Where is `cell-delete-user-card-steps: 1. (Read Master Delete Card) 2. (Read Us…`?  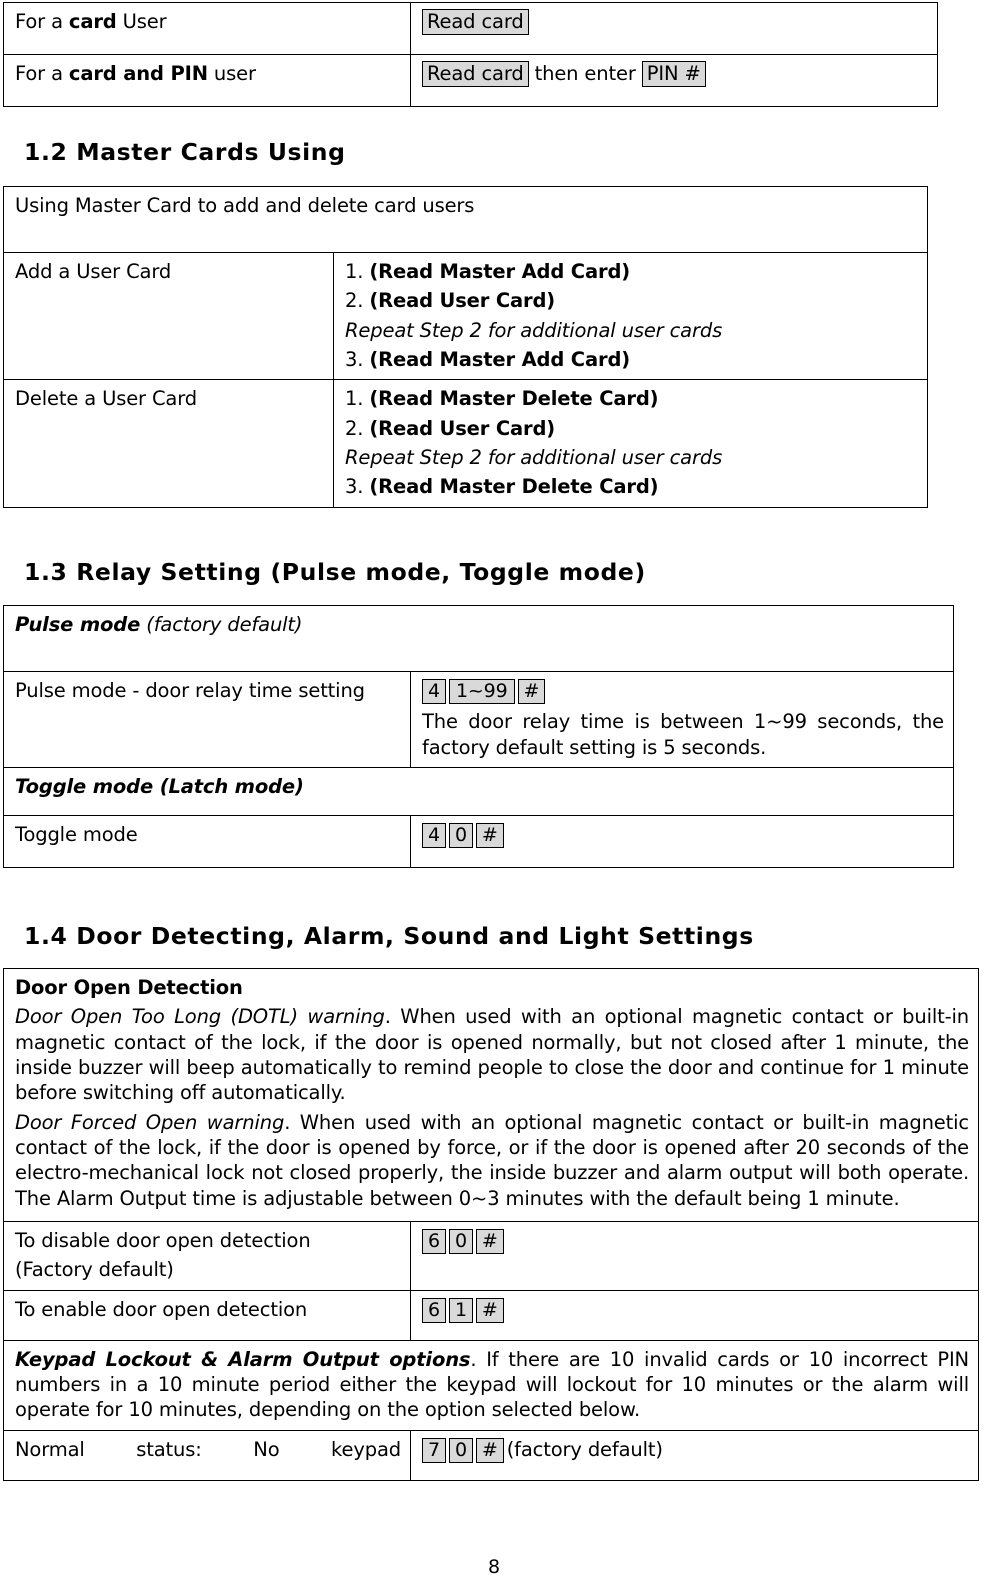
cell-delete-user-card-steps: 1. (Read Master Delete Card) 2. (Read Us… is located at coordinates (630, 443).